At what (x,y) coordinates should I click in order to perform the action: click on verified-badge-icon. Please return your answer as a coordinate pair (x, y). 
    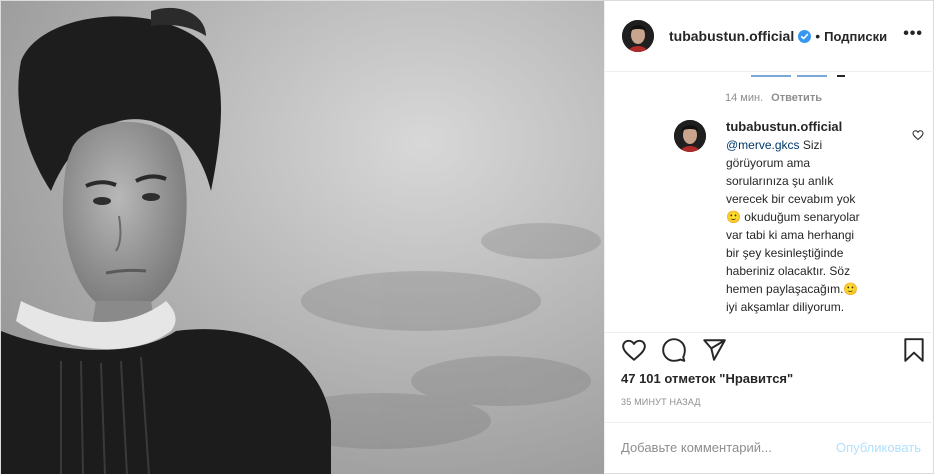
    Looking at the image, I should click on (805, 36).